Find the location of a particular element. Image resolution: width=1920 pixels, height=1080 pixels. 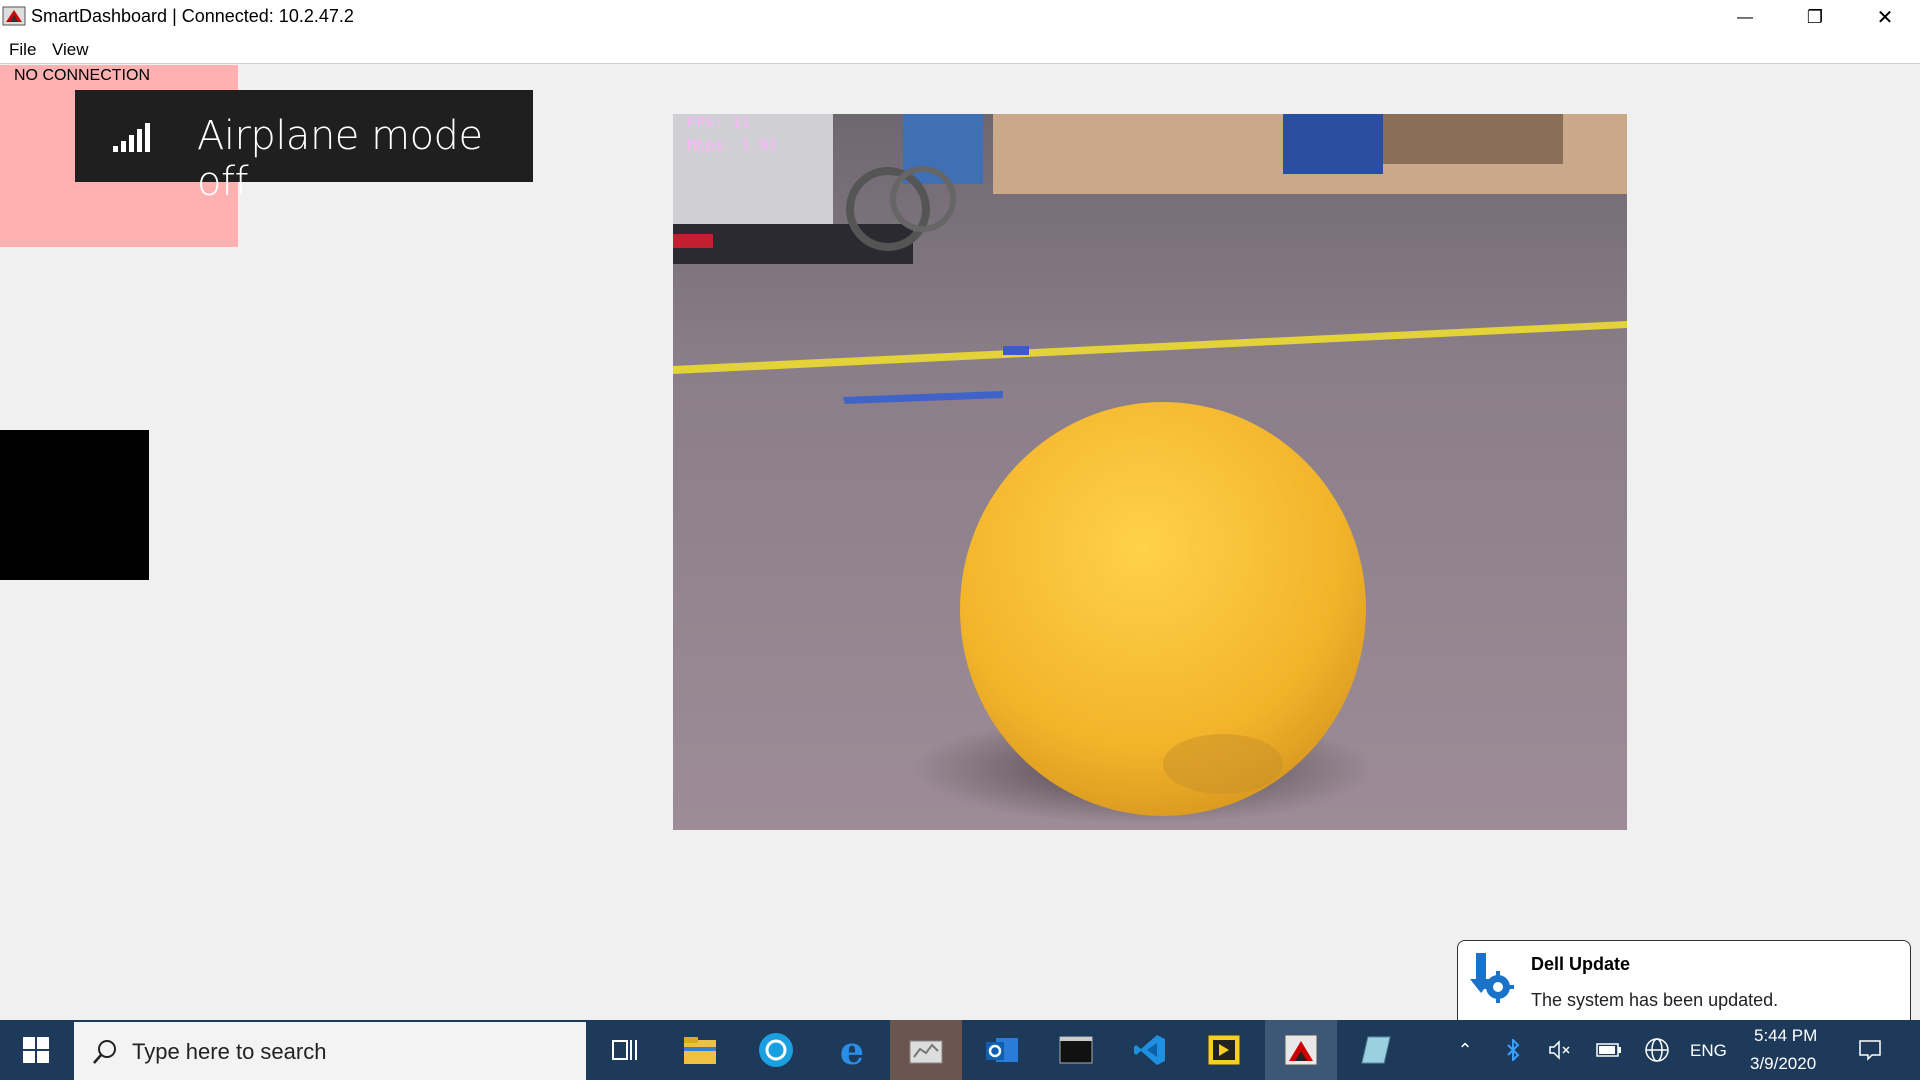

smartdashboard-icon is located at coordinates (1301, 1050).